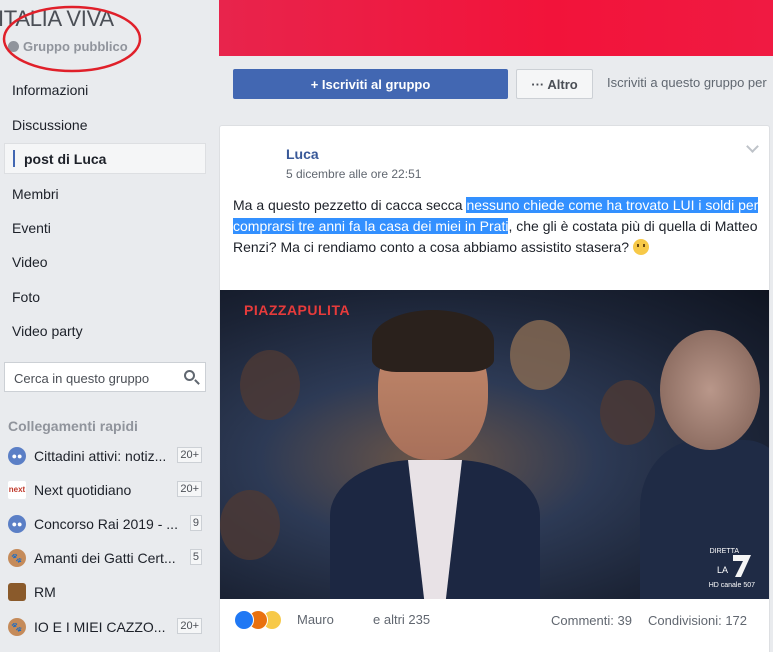 This screenshot has height=652, width=773. I want to click on nav-item-video-party: Video party, so click(47, 331).